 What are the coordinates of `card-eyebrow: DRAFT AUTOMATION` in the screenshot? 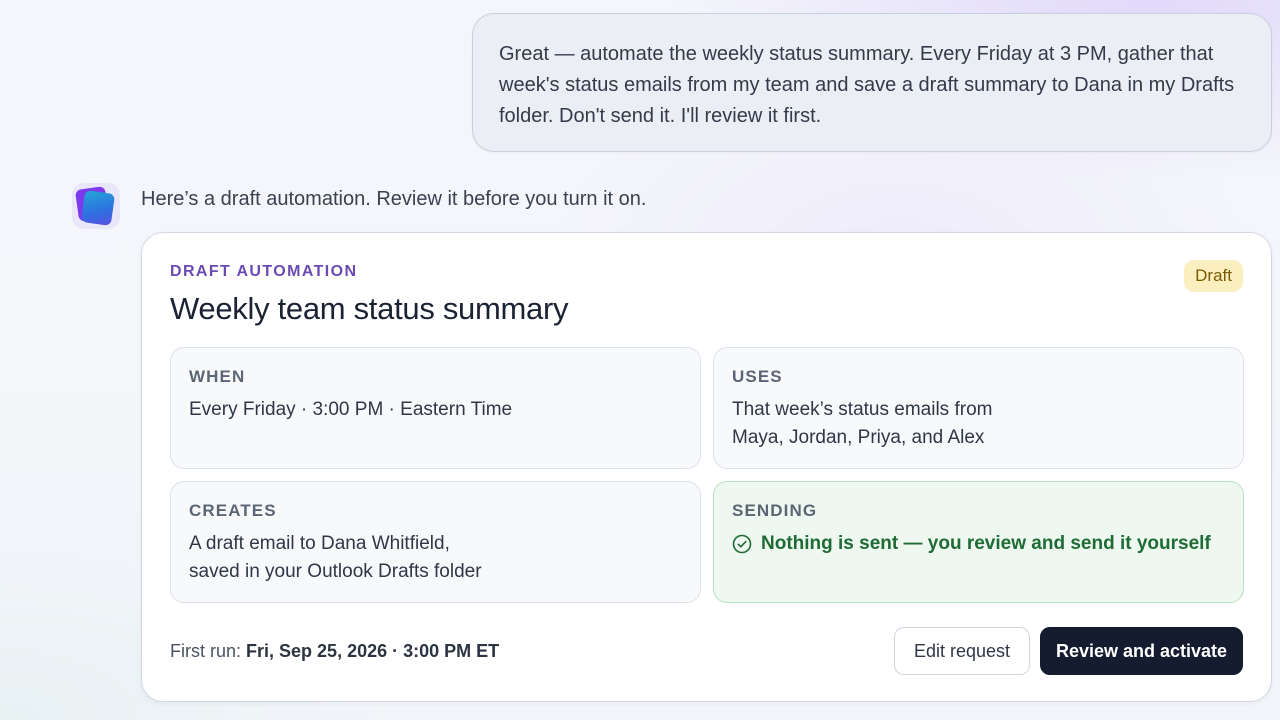 It's located at (264, 271).